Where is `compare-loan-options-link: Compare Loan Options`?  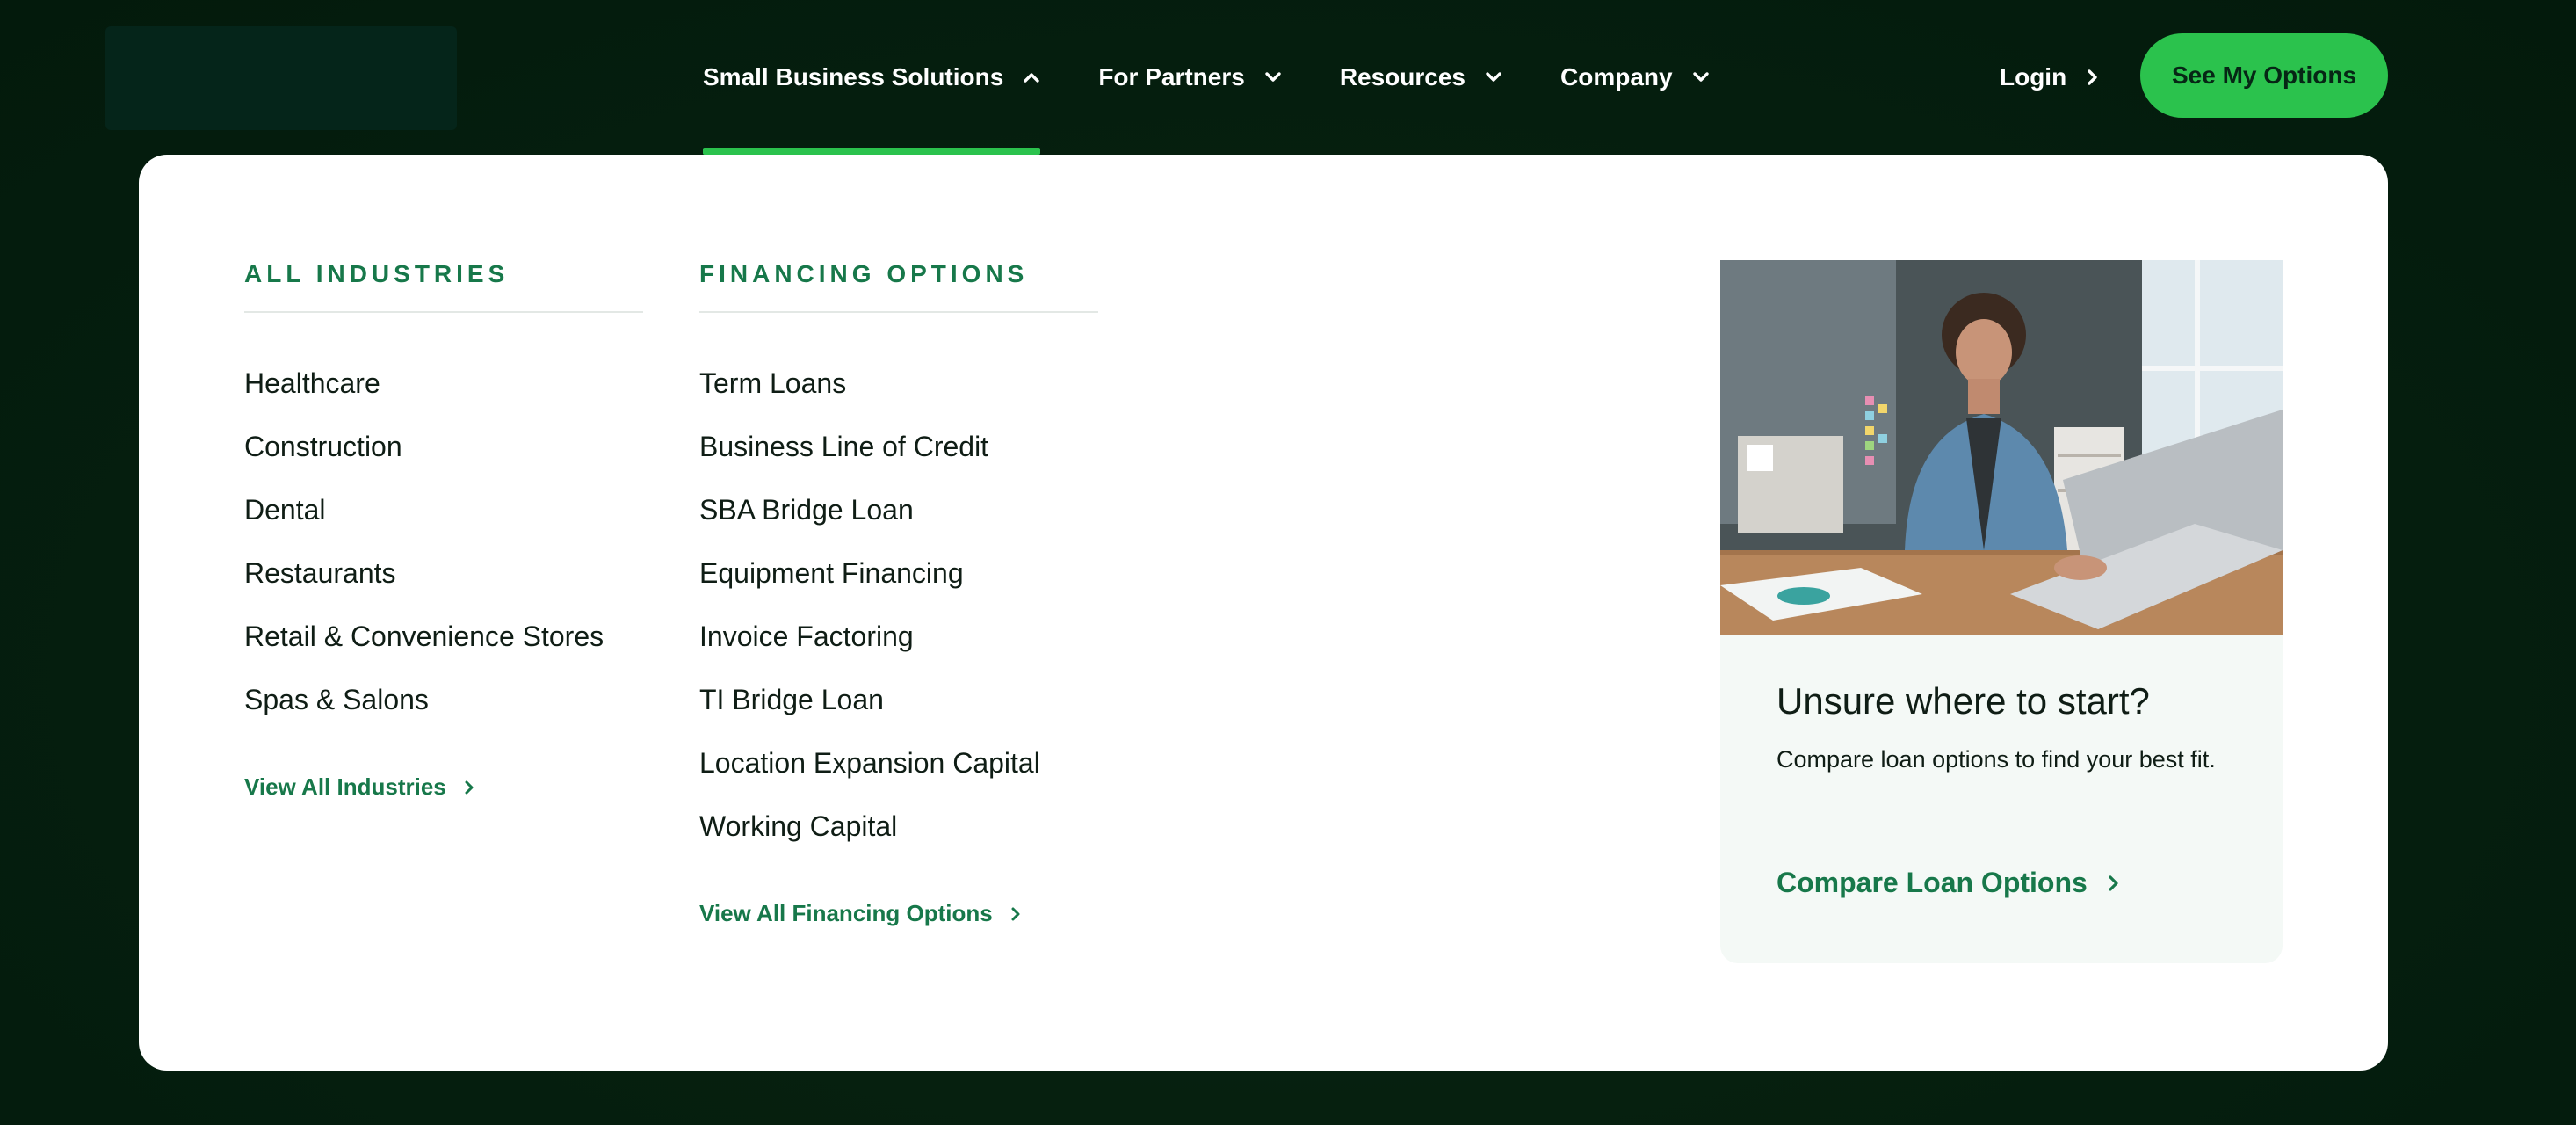 compare-loan-options-link: Compare Loan Options is located at coordinates (1947, 883).